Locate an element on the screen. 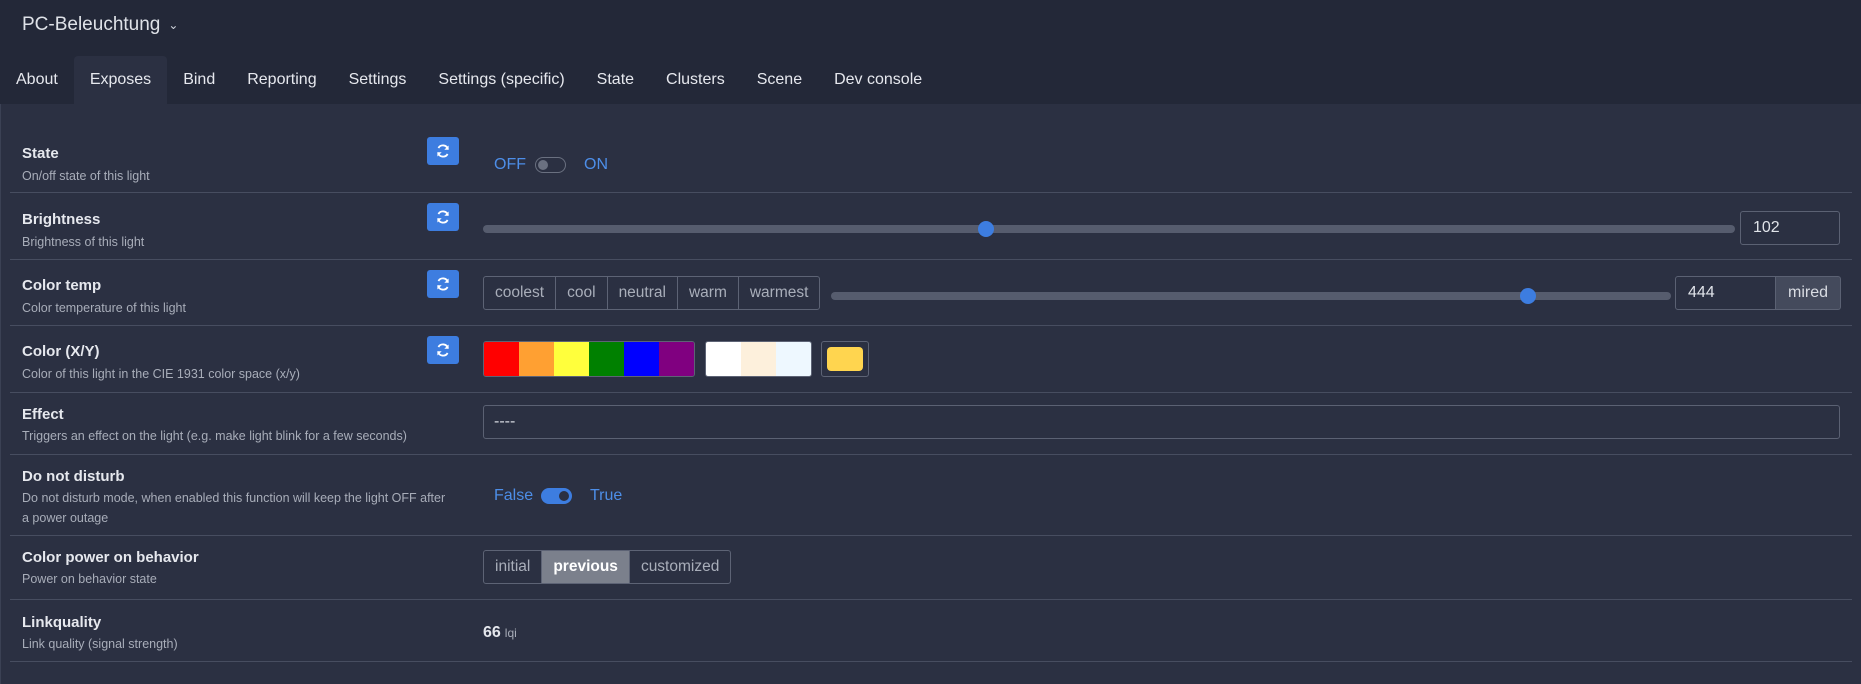 The image size is (1861, 684). color-temp-refresh-button is located at coordinates (443, 284).